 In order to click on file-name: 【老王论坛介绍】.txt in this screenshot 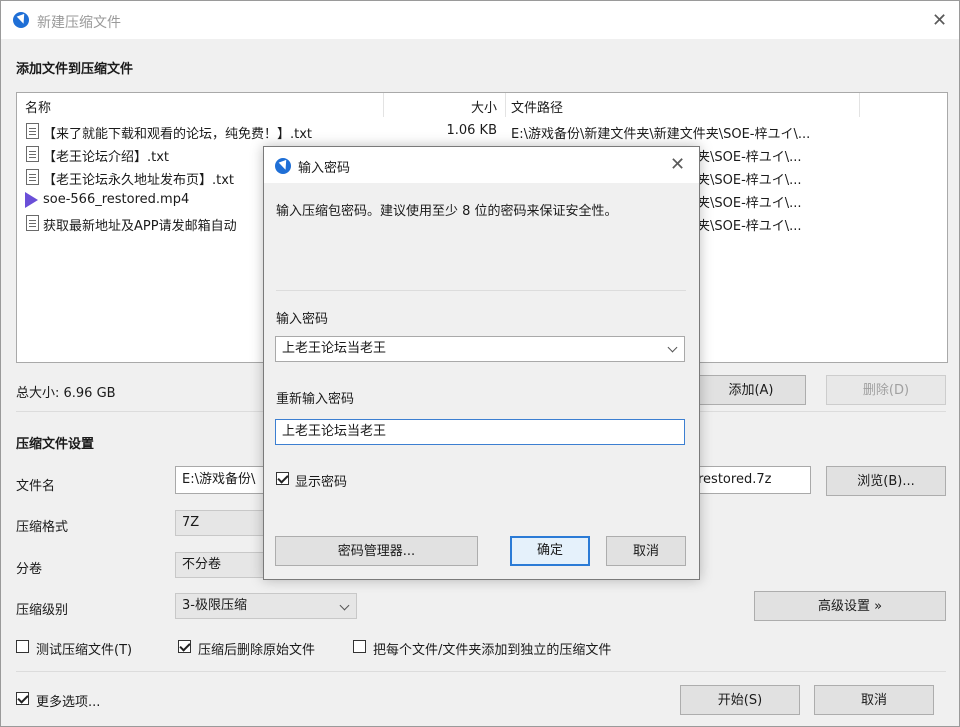, I will do `click(106, 157)`.